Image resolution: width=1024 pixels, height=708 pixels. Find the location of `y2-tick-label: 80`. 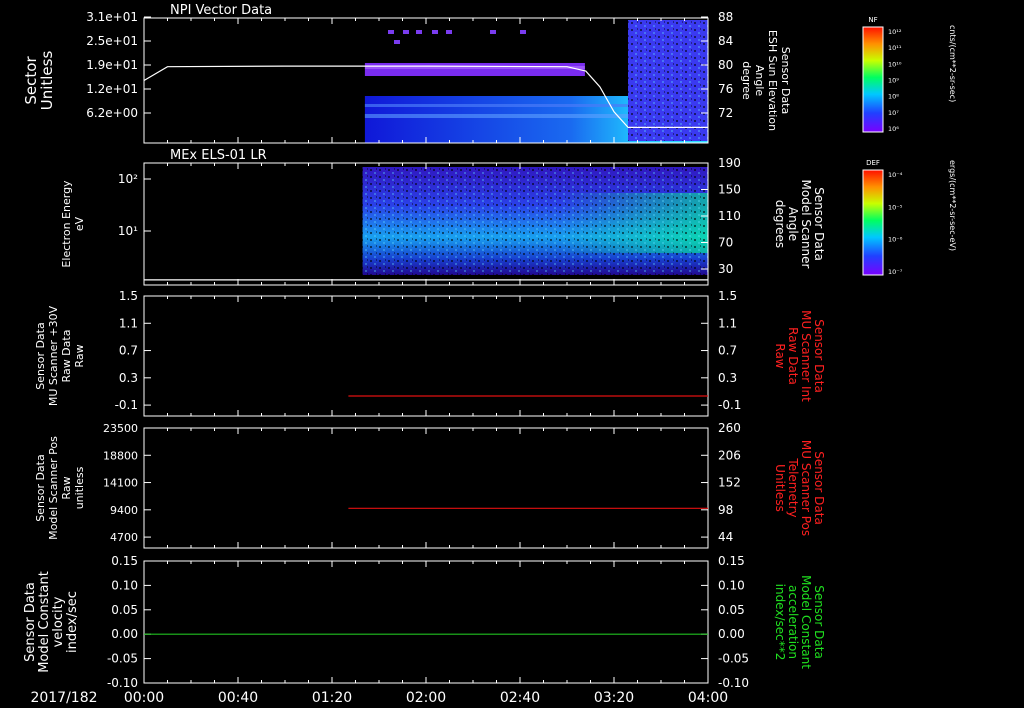

y2-tick-label: 80 is located at coordinates (725, 65).